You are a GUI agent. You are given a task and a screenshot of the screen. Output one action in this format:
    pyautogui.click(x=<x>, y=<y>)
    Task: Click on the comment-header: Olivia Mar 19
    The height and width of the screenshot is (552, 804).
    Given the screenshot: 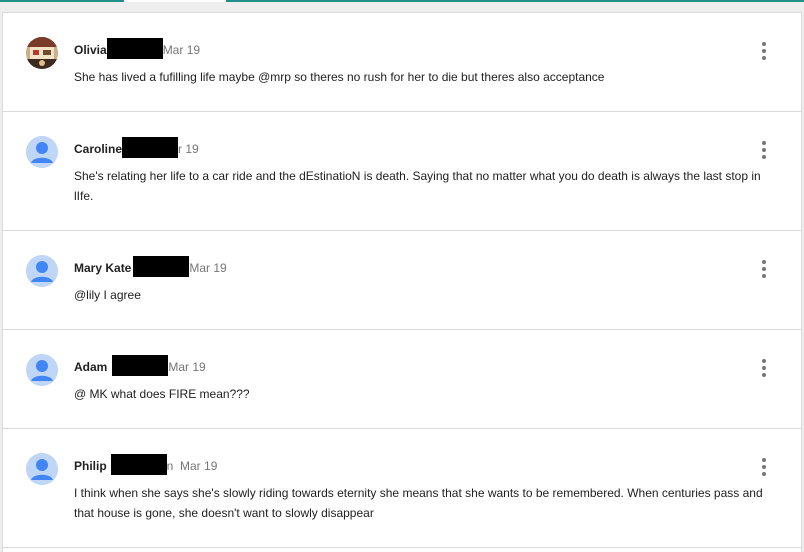 What is the action you would take?
    pyautogui.click(x=137, y=49)
    